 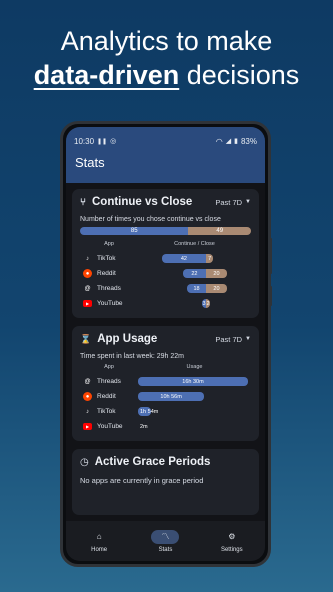 I want to click on headline-bold: data-driven, so click(x=106, y=75).